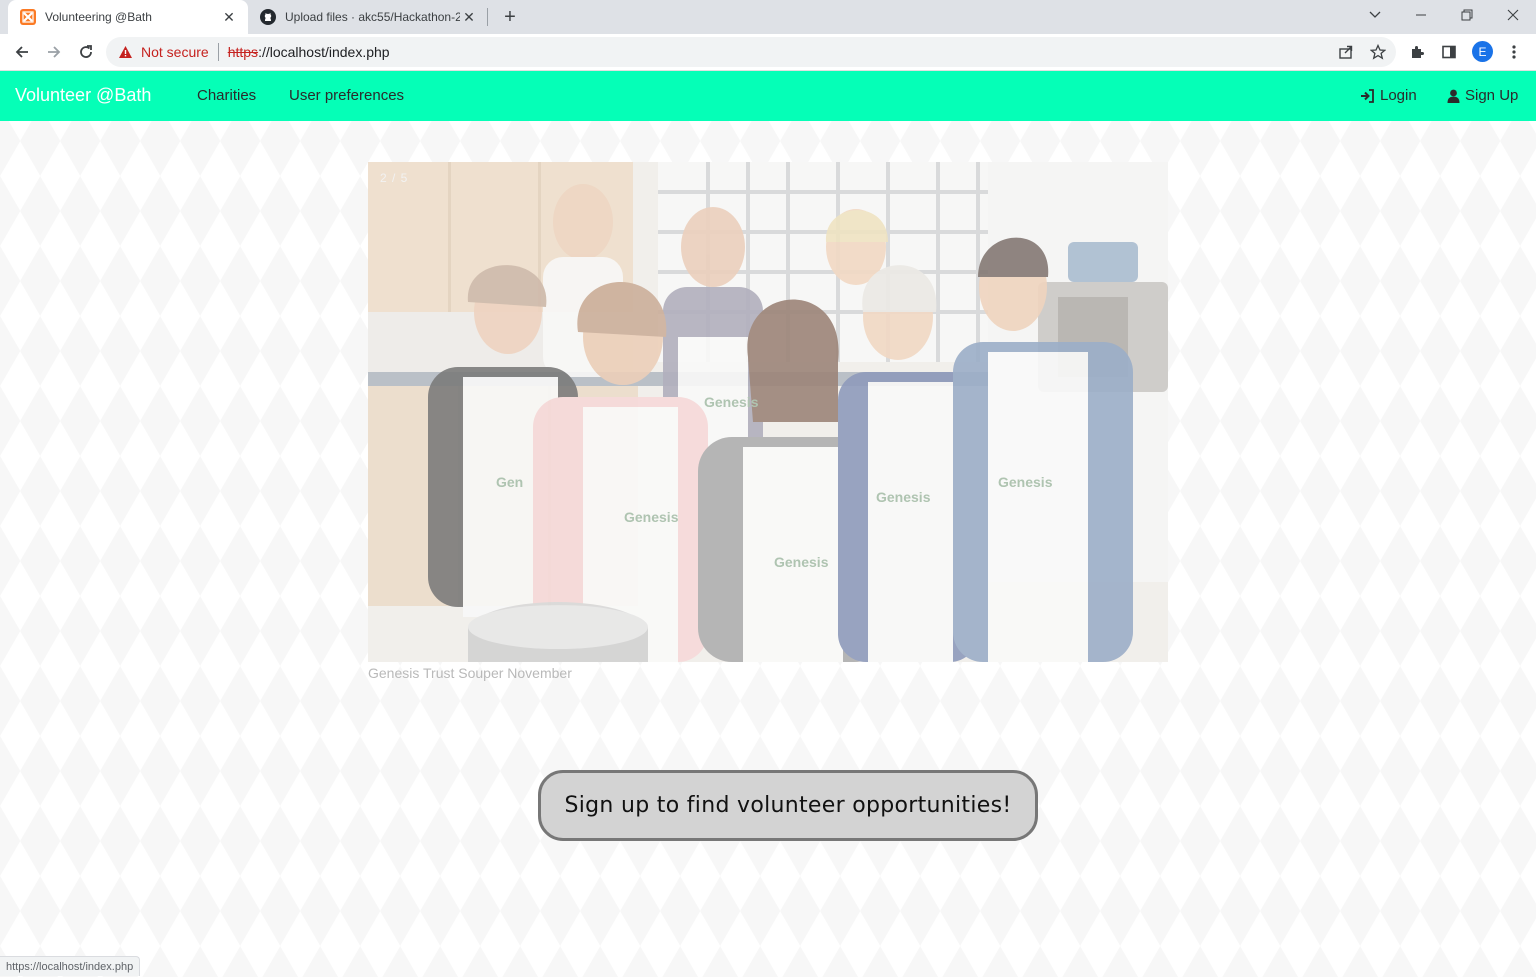  Describe the element at coordinates (28, 17) in the screenshot. I see `xampp-icon` at that location.